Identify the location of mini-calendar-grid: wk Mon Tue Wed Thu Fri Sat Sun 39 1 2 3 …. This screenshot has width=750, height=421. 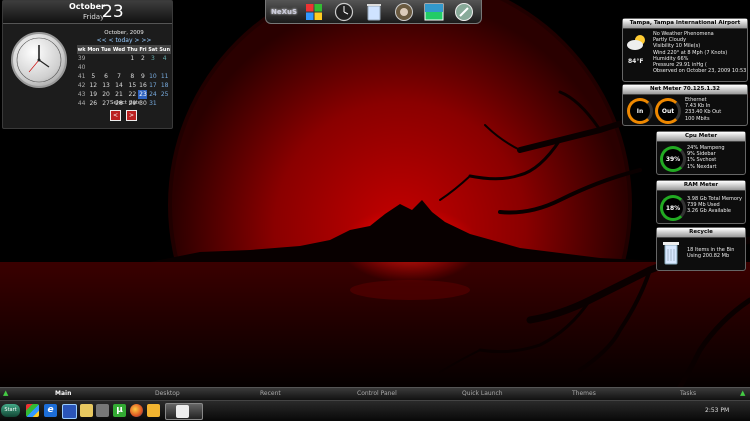
(124, 76).